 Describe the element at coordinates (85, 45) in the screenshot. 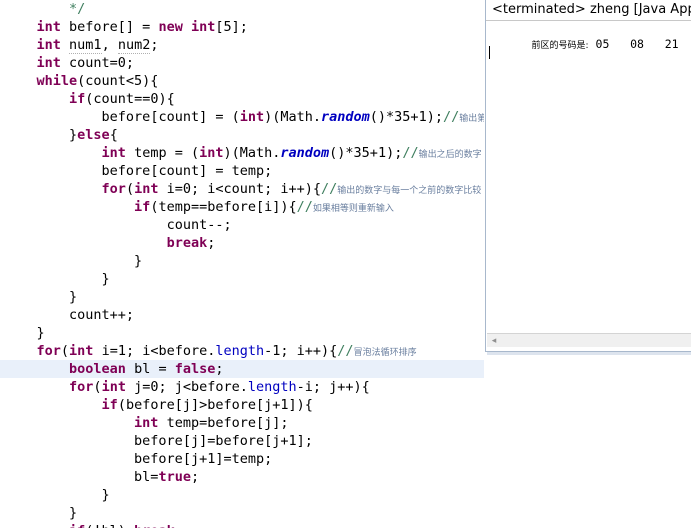

I see `code-token-sp: num1` at that location.